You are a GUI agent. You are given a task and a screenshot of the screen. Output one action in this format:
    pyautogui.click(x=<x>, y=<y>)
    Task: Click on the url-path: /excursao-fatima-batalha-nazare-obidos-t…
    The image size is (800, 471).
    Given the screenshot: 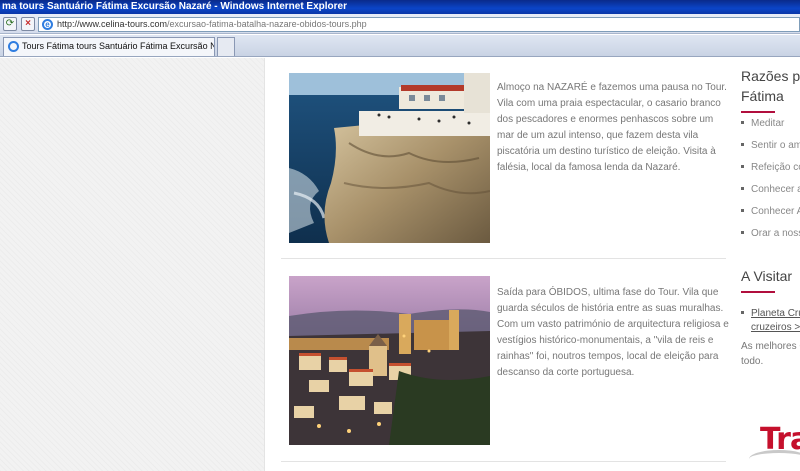 What is the action you would take?
    pyautogui.click(x=267, y=24)
    